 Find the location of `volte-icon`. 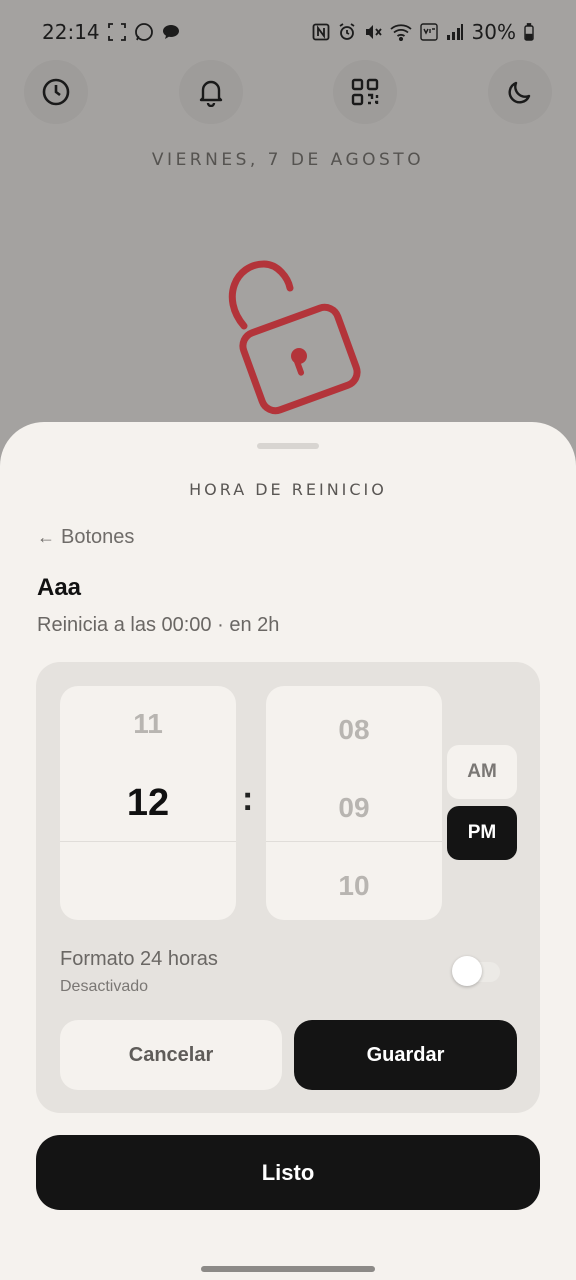

volte-icon is located at coordinates (428, 32).